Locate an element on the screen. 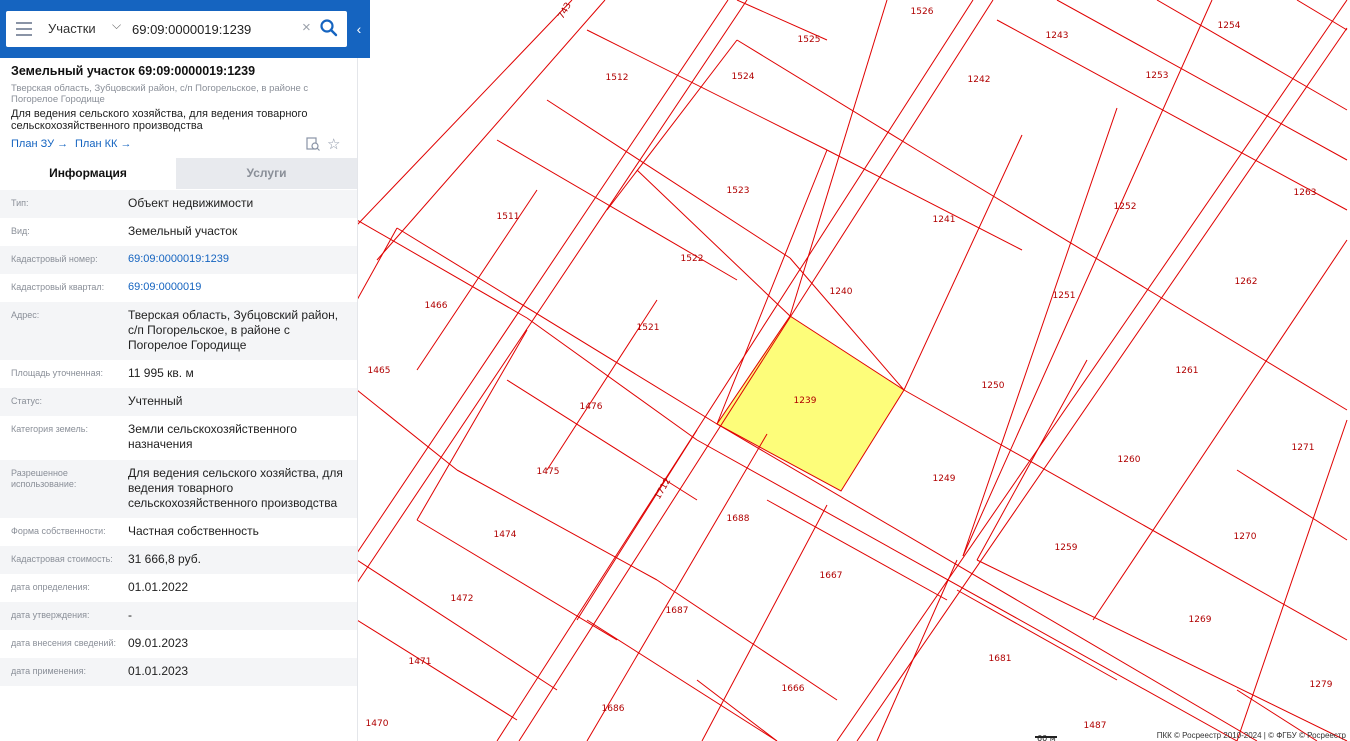  parcel-label: 743 is located at coordinates (565, 11).